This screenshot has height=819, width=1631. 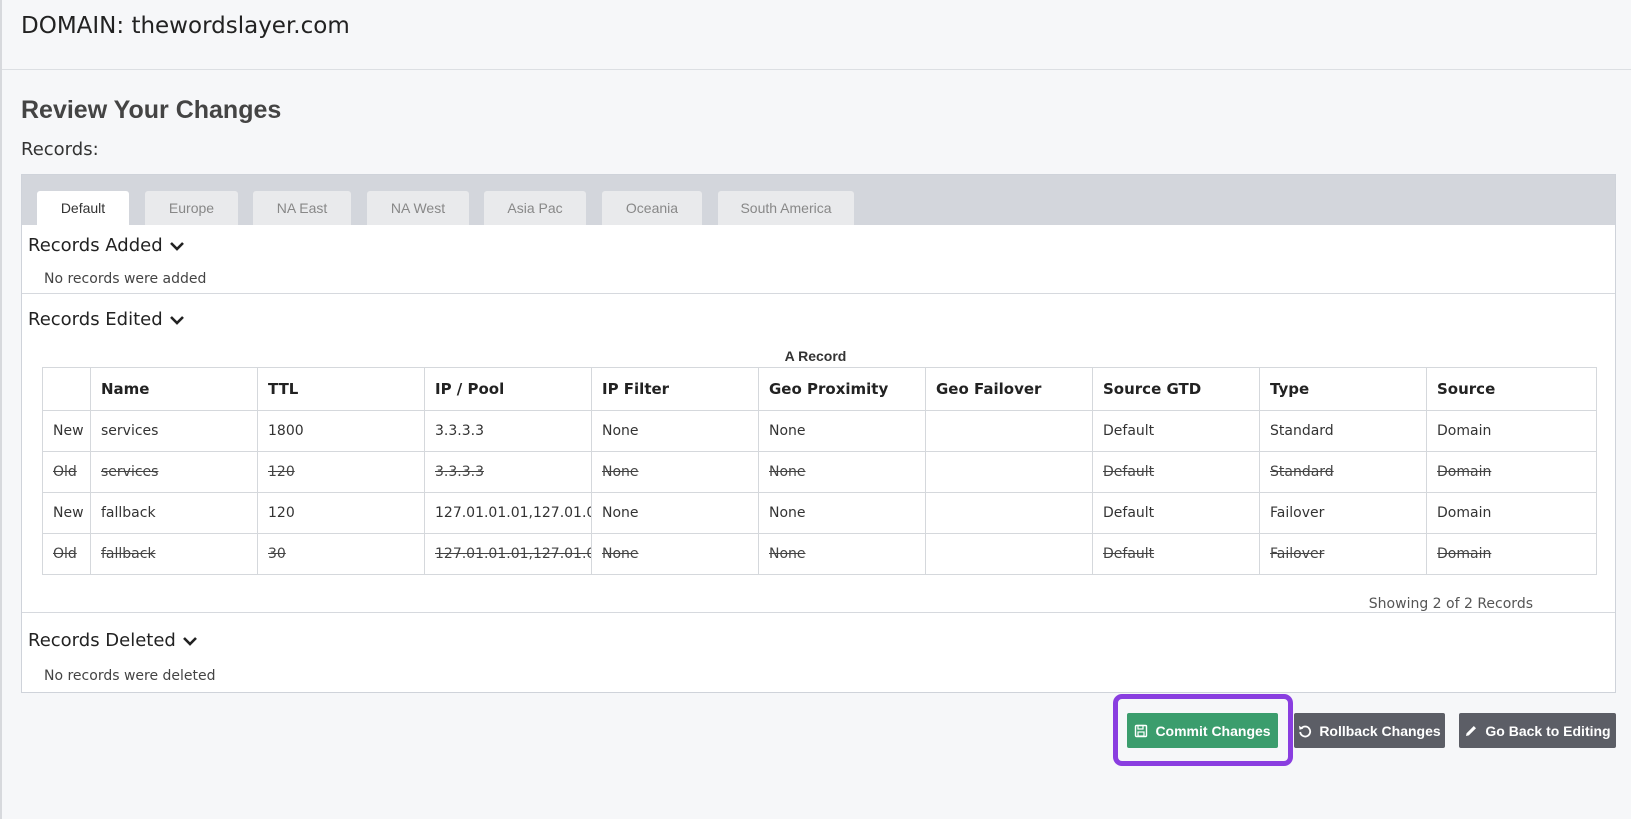 What do you see at coordinates (95, 319) in the screenshot?
I see `records-edited-title: Records Edited` at bounding box center [95, 319].